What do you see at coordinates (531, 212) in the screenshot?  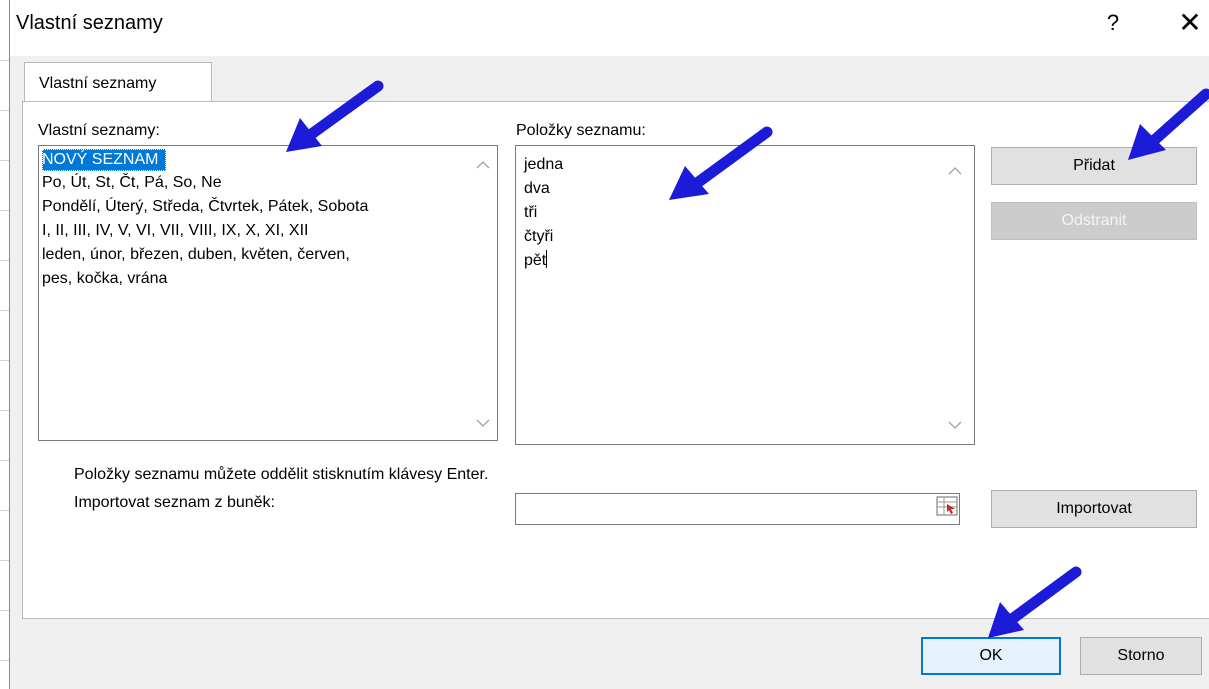 I see `entry-line: tři` at bounding box center [531, 212].